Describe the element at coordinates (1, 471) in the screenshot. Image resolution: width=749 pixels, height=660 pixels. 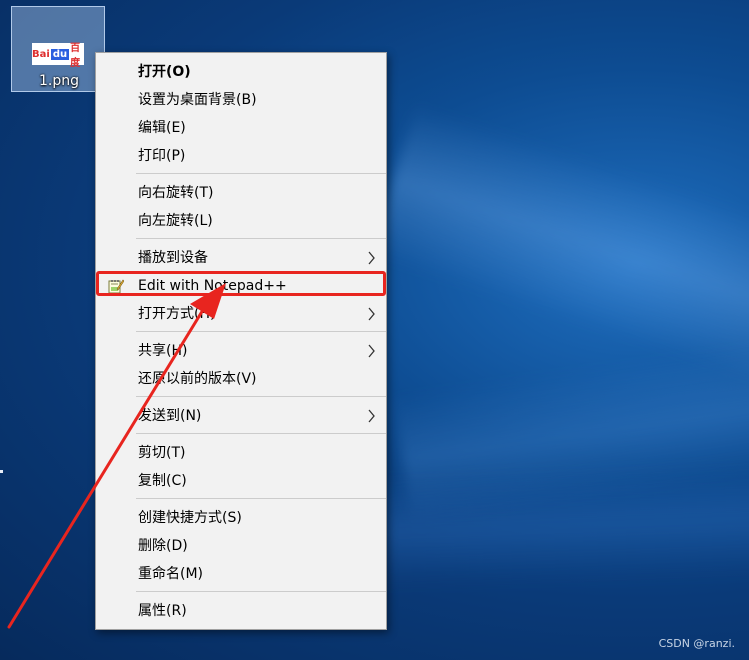
I see `desktop-artifact` at that location.